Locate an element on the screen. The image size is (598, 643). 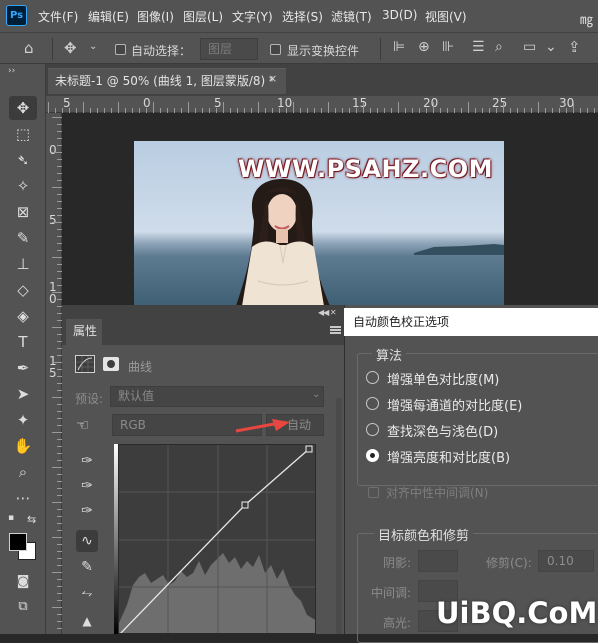
workspace-icon: ▭ is located at coordinates (529, 47).